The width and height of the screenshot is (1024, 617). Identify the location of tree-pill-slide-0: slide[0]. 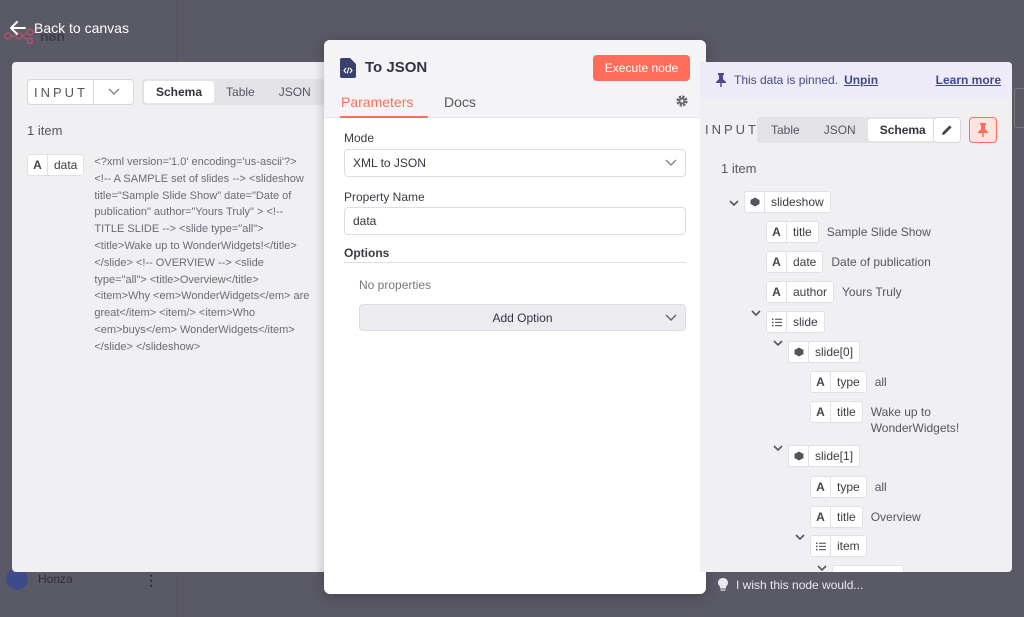
(824, 352).